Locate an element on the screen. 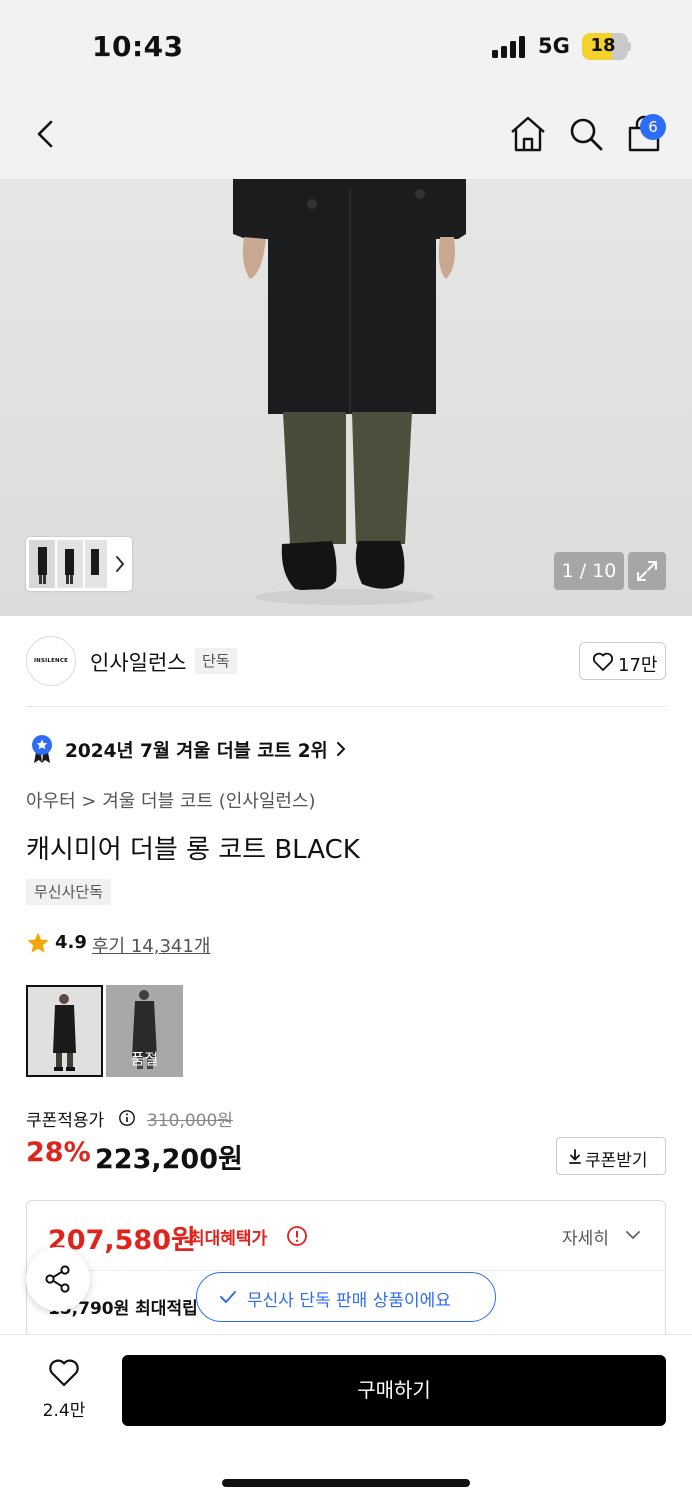  download-icon is located at coordinates (575, 1156).